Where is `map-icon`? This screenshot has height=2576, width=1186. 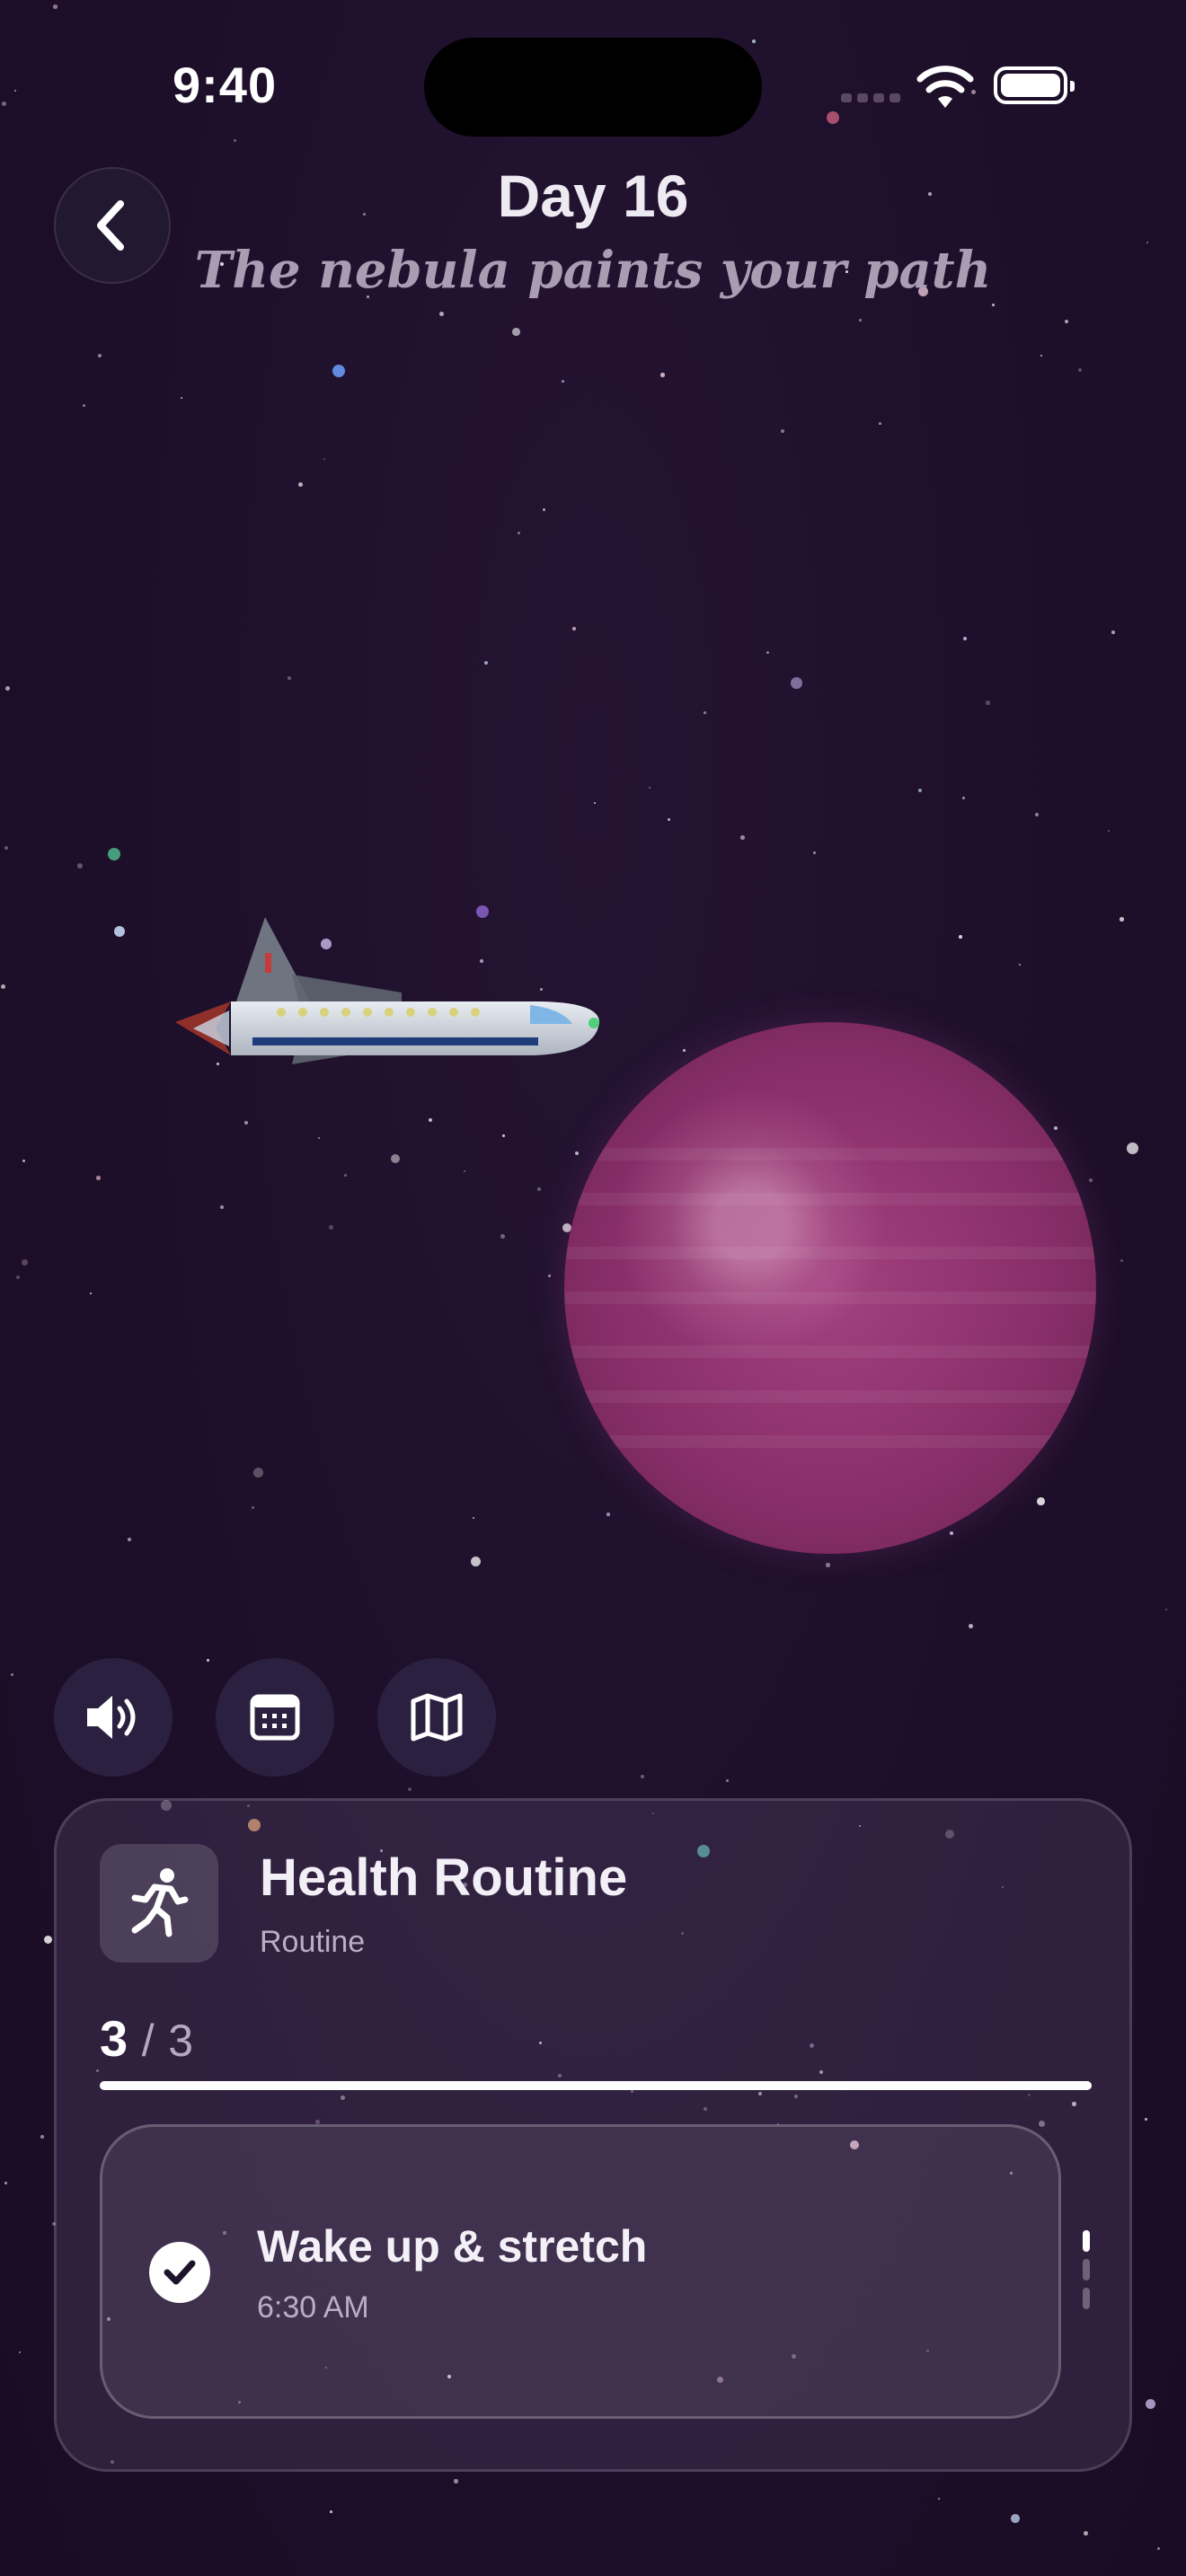
map-icon is located at coordinates (437, 1717).